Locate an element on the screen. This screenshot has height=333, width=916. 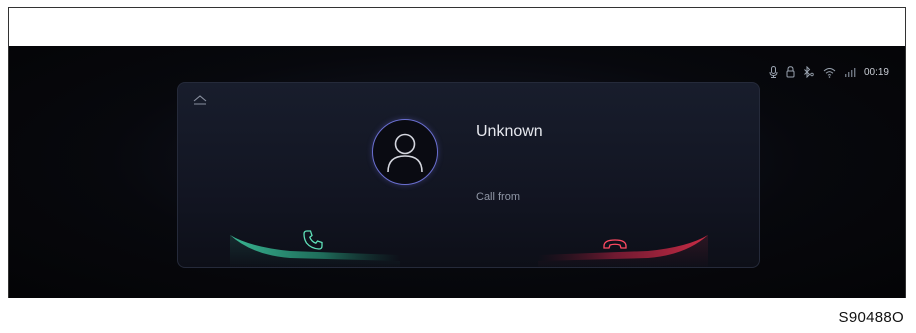
microphone-icon is located at coordinates (773, 72).